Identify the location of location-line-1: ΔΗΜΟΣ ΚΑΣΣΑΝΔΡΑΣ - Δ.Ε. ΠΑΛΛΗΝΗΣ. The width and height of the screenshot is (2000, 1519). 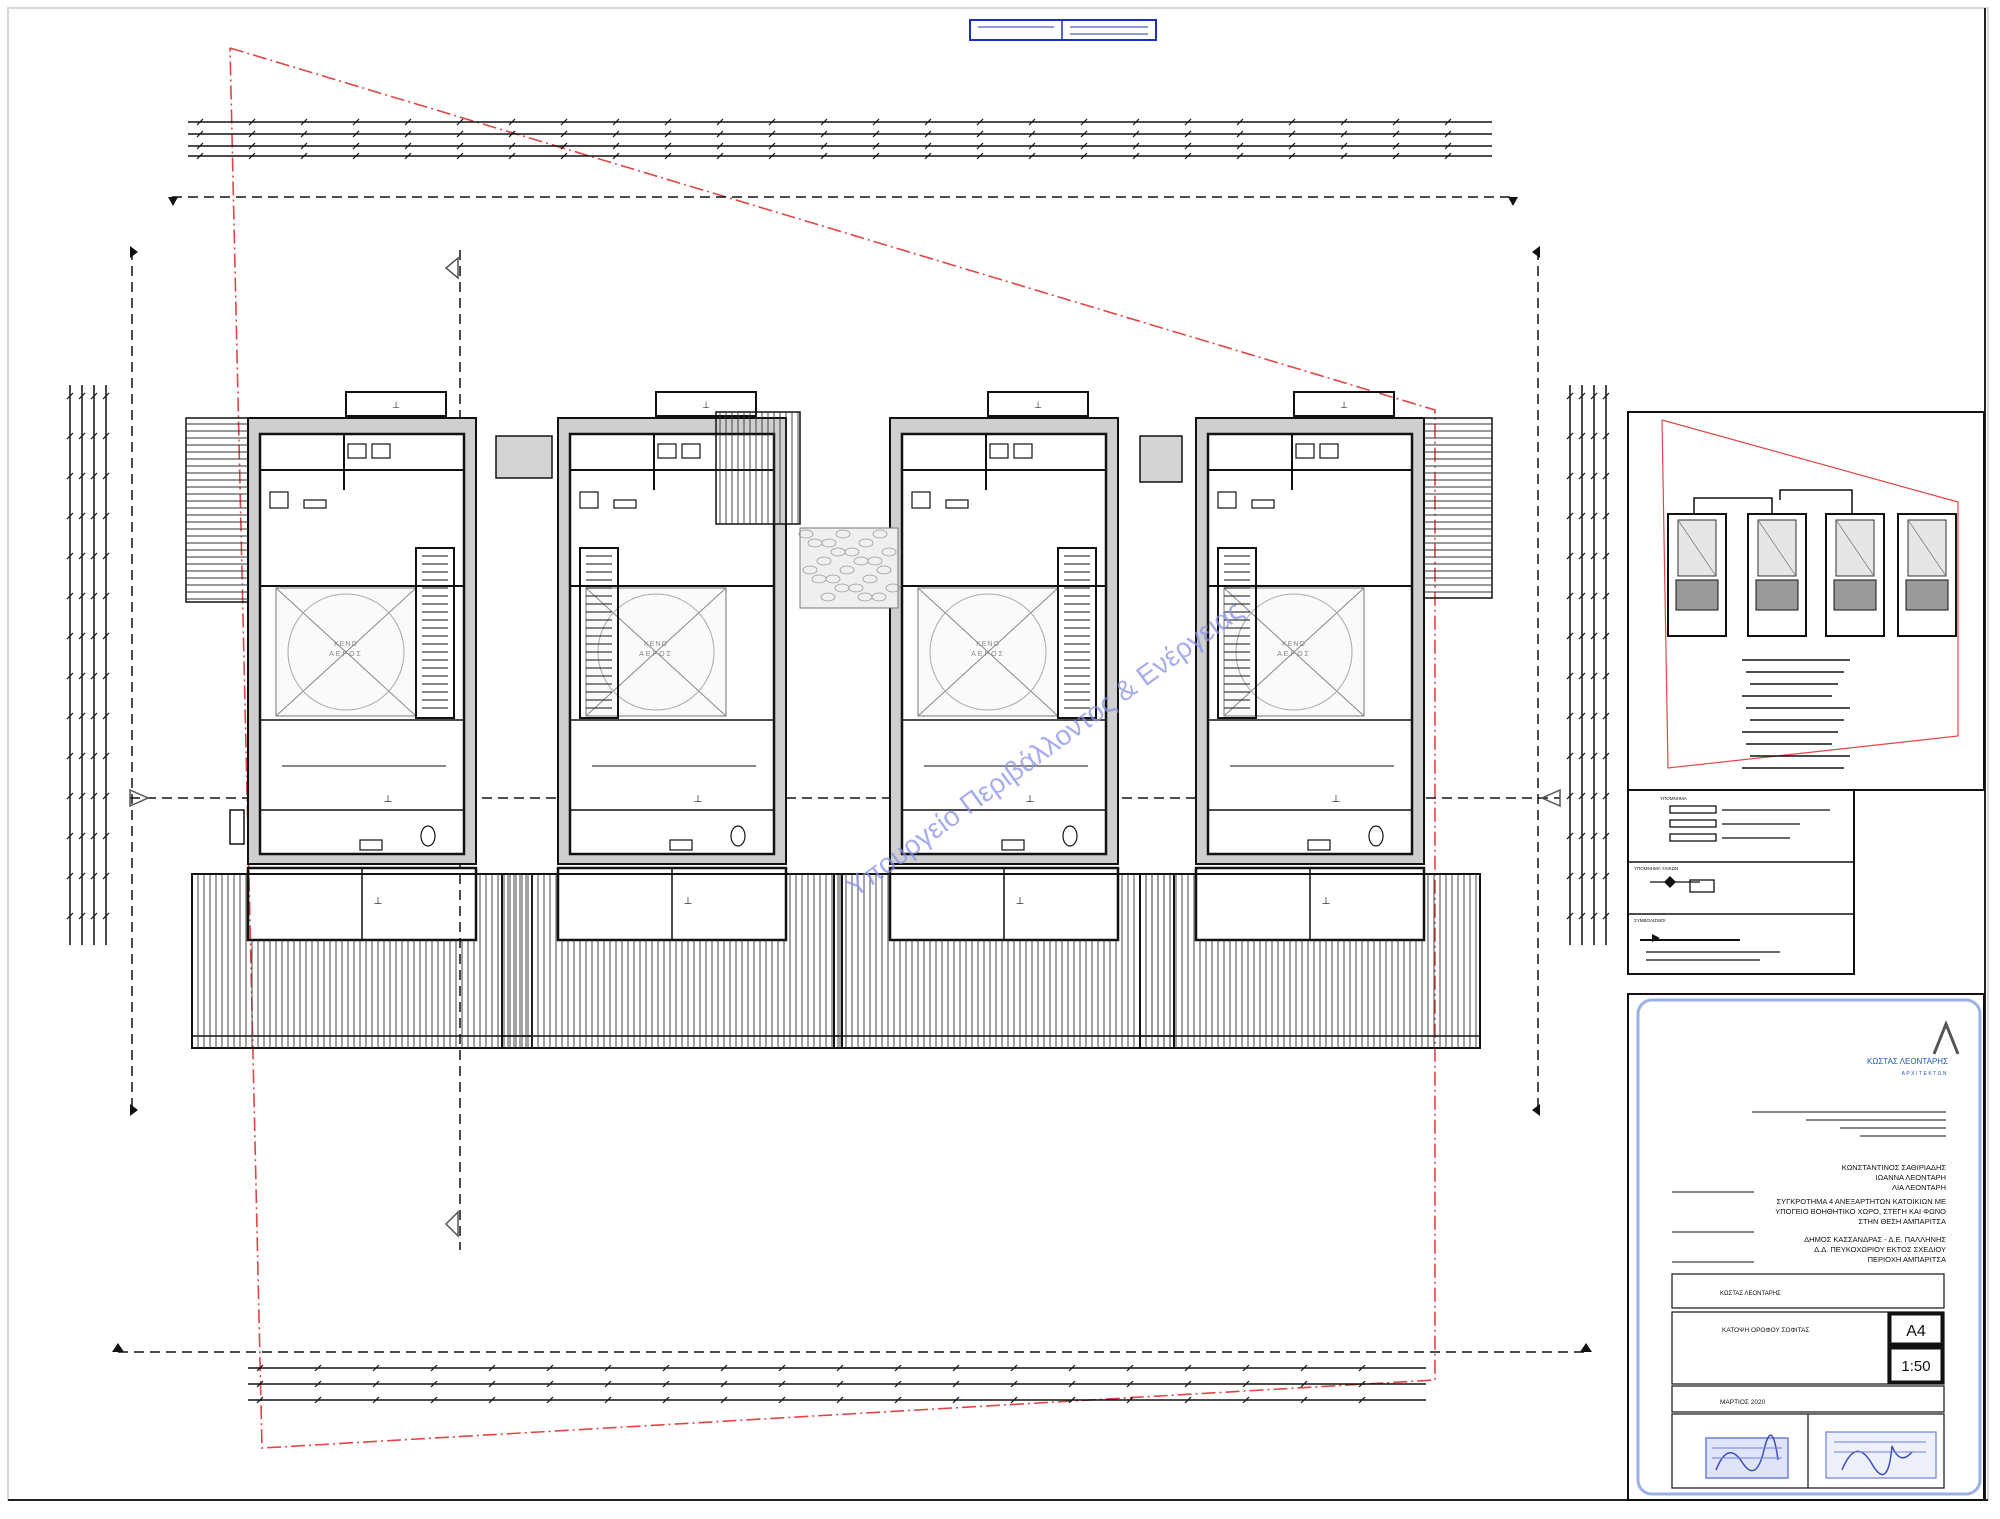
(1875, 1239).